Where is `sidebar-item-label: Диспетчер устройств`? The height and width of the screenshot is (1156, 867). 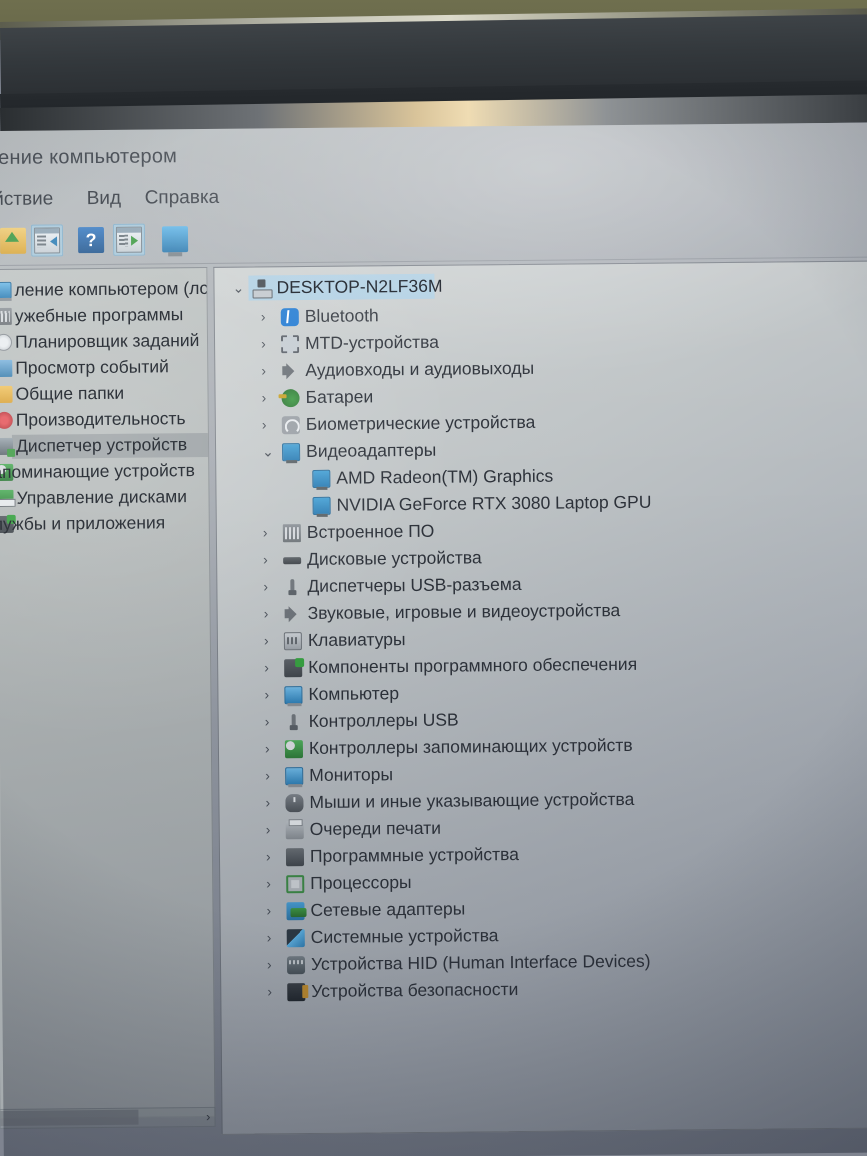 sidebar-item-label: Диспетчер устройств is located at coordinates (101, 445).